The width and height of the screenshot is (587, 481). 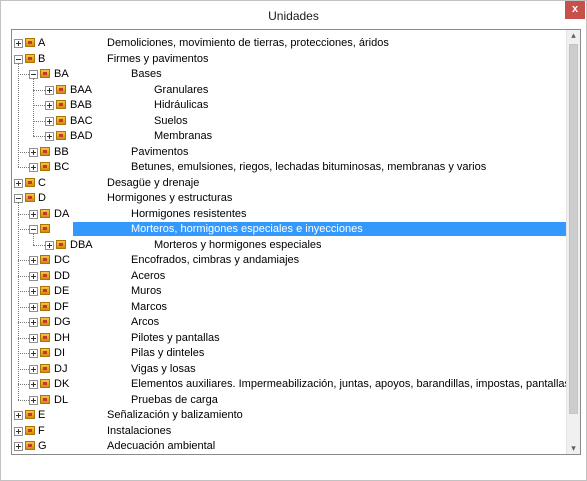 I want to click on row-code: DE, so click(x=62, y=291).